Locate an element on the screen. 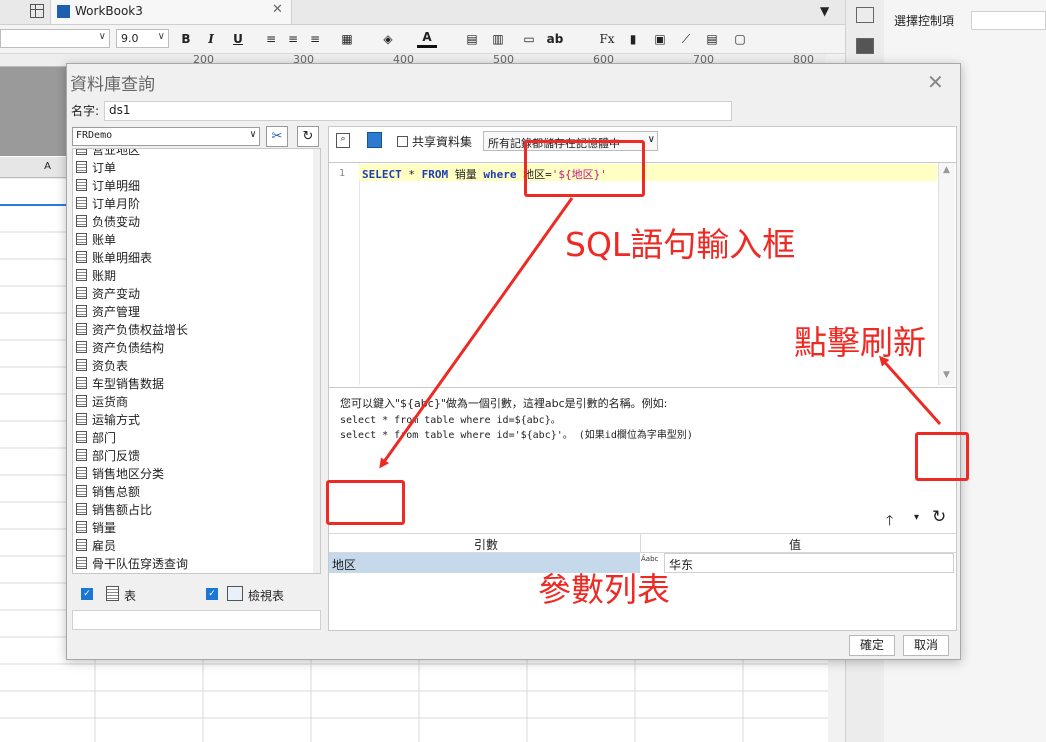 The width and height of the screenshot is (1046, 742). view-filter-checkbox: ✓ is located at coordinates (212, 594).